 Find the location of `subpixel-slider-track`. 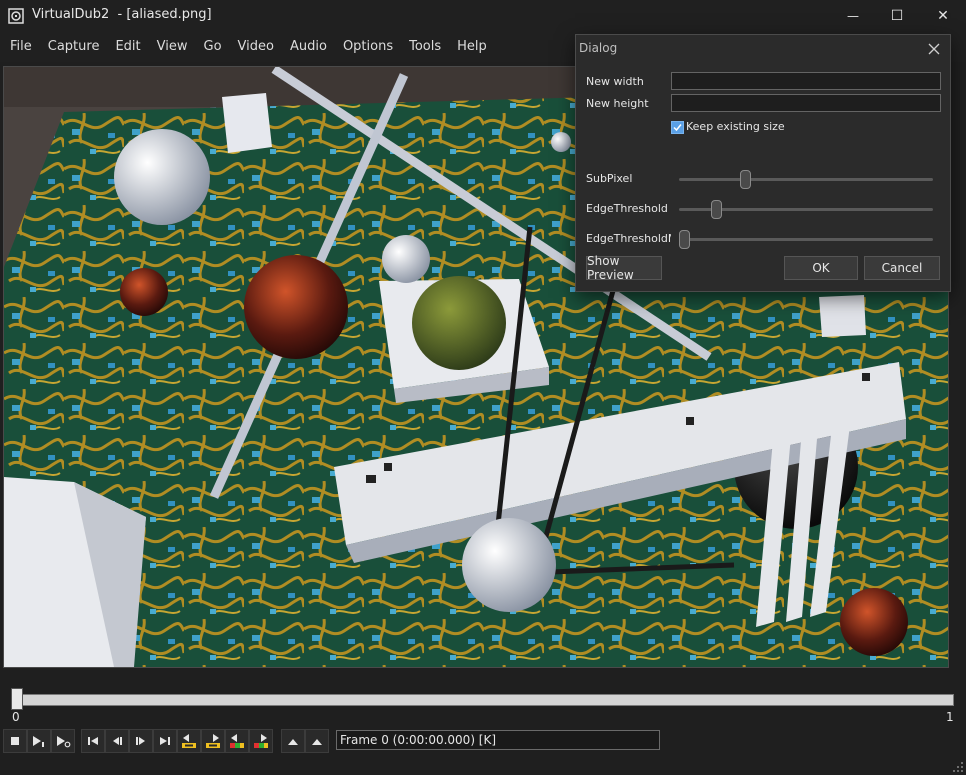

subpixel-slider-track is located at coordinates (806, 179).